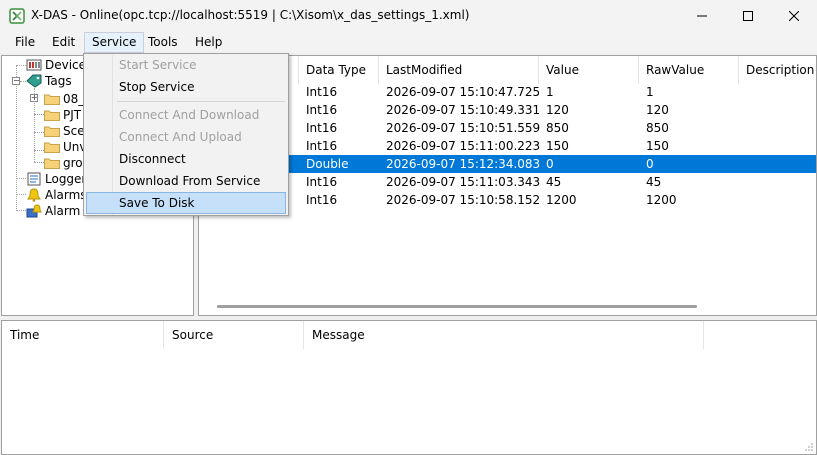 The width and height of the screenshot is (817, 455). What do you see at coordinates (327, 164) in the screenshot?
I see `cell-data-type: Double` at bounding box center [327, 164].